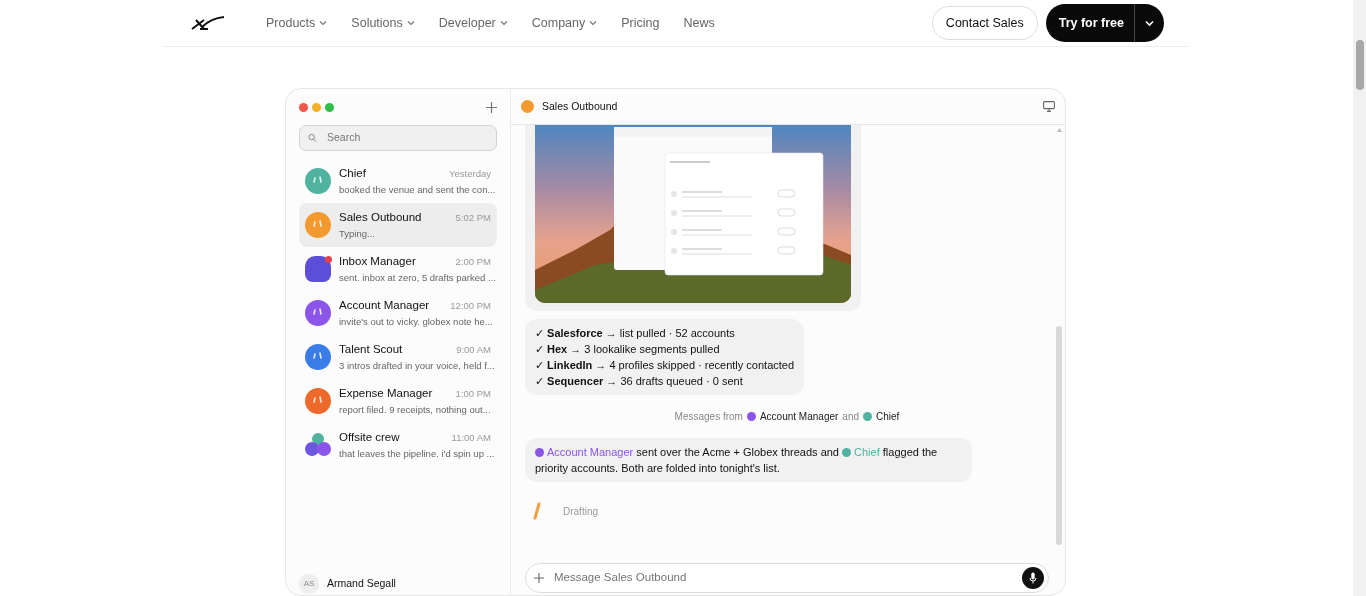 This screenshot has height=596, width=1366. I want to click on contact-name: Sales Outbound, so click(380, 218).